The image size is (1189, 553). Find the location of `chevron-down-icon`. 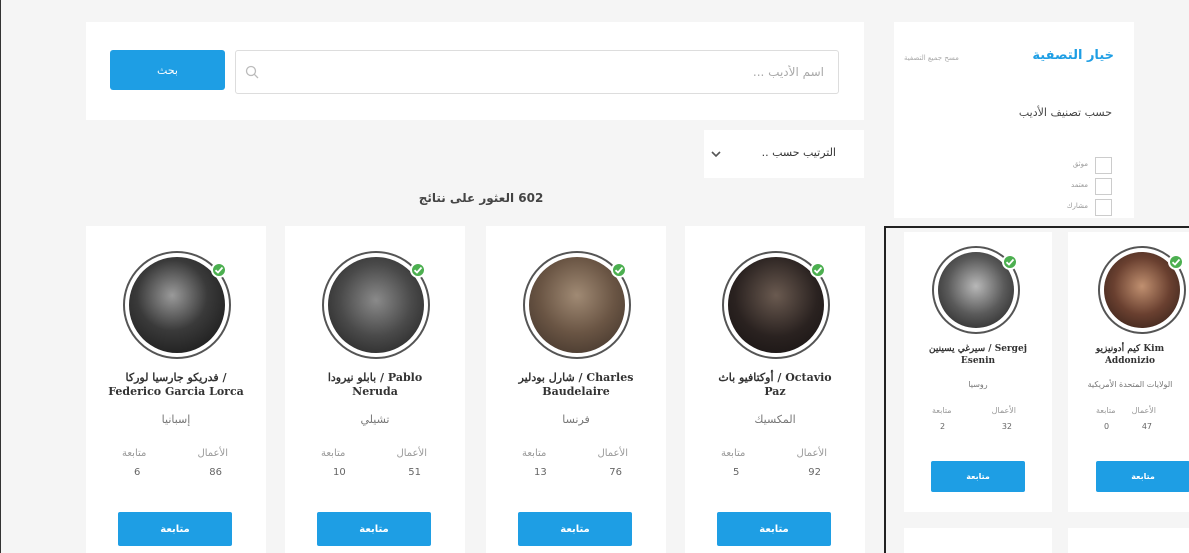

chevron-down-icon is located at coordinates (716, 154).